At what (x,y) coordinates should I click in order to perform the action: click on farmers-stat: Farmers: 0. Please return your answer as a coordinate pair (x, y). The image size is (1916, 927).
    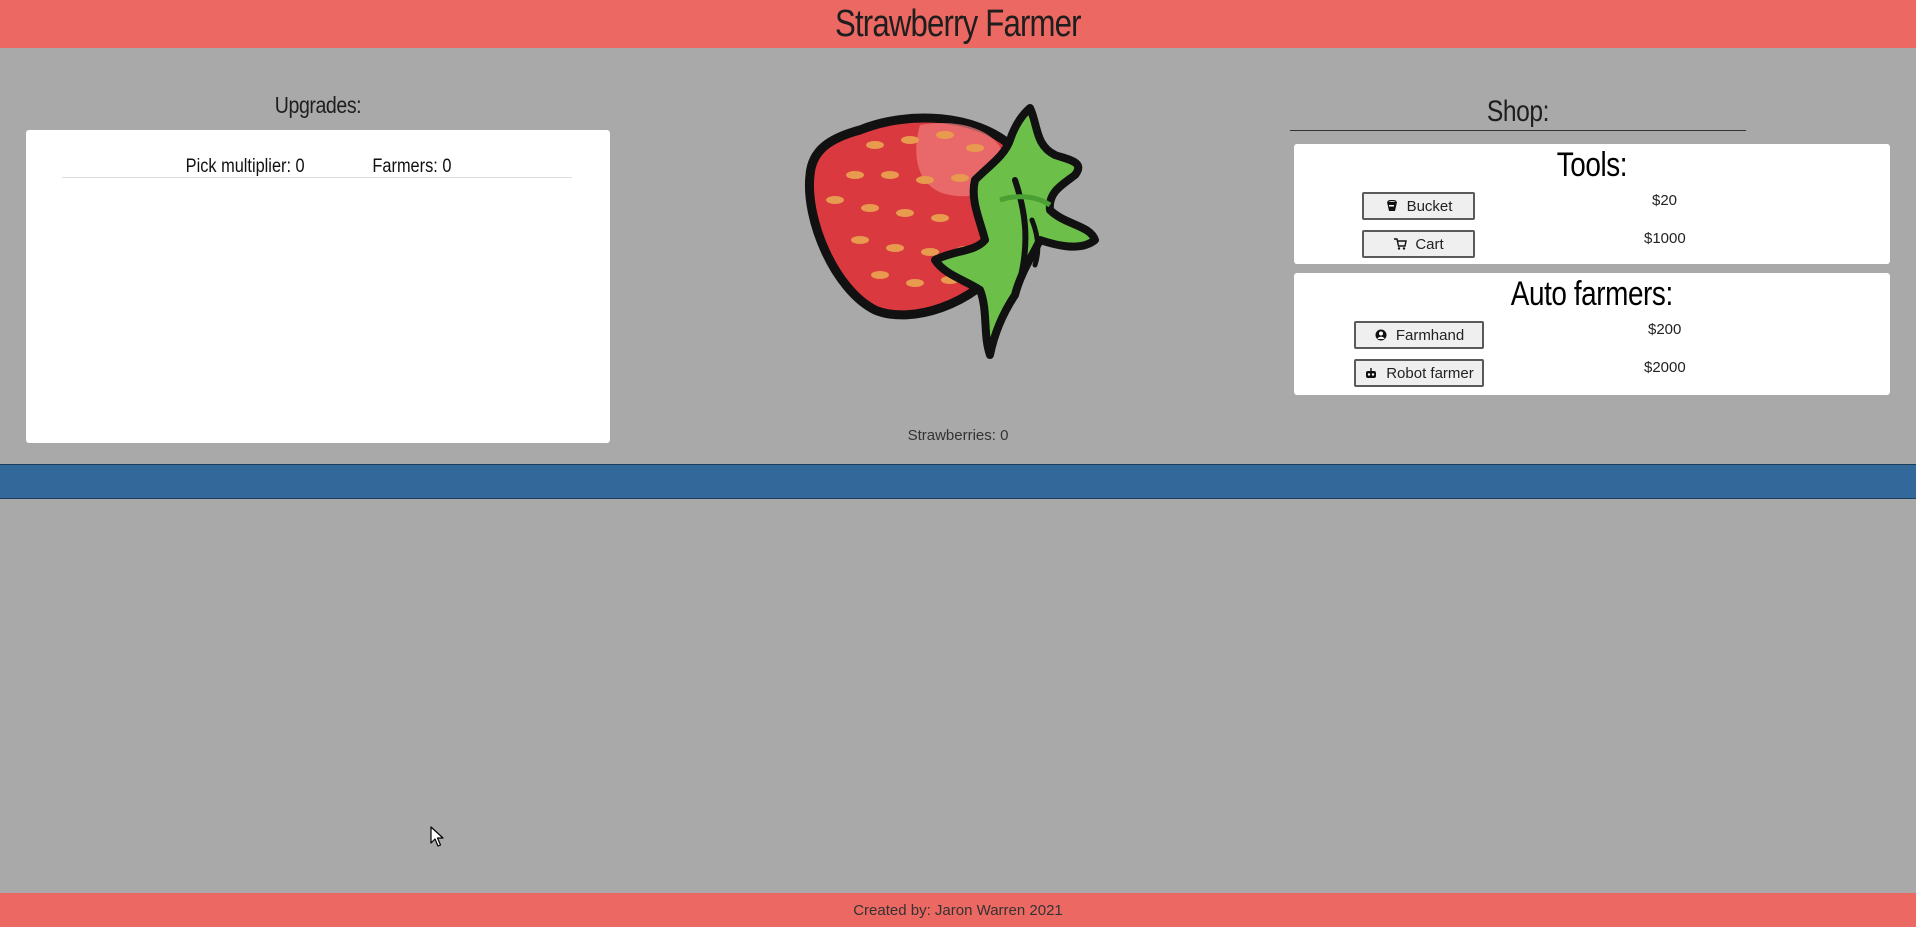
    Looking at the image, I should click on (412, 166).